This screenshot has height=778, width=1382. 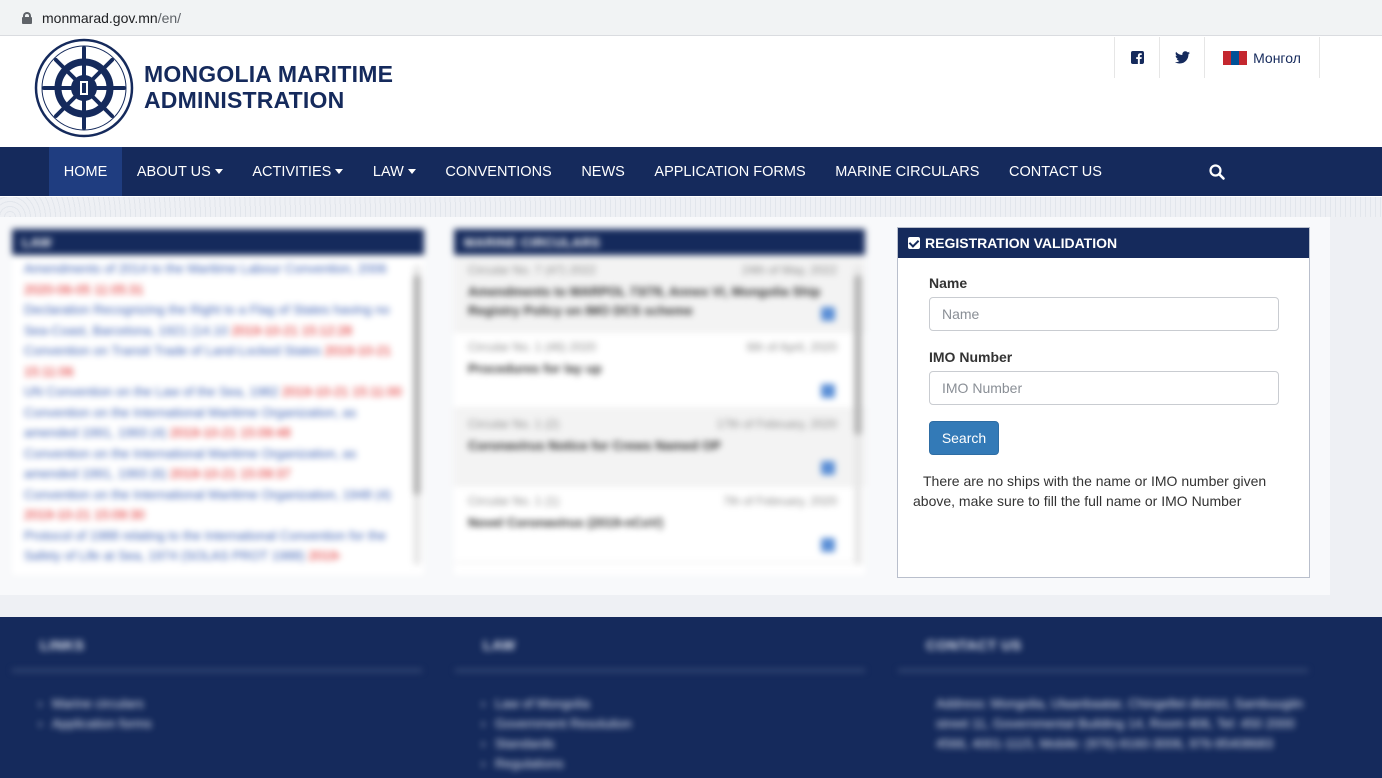 I want to click on facebook-link, so click(x=1137, y=57).